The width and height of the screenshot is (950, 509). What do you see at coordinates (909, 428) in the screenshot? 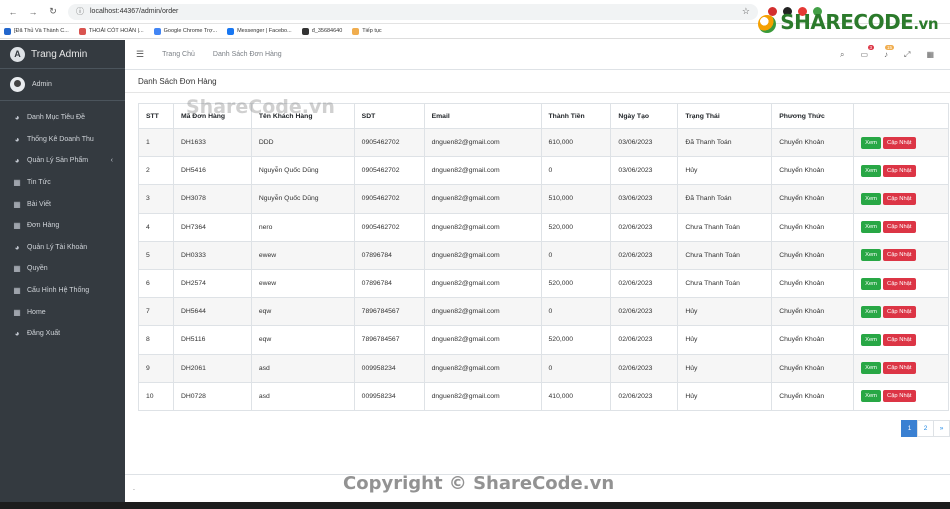
I see `page-button: 1` at bounding box center [909, 428].